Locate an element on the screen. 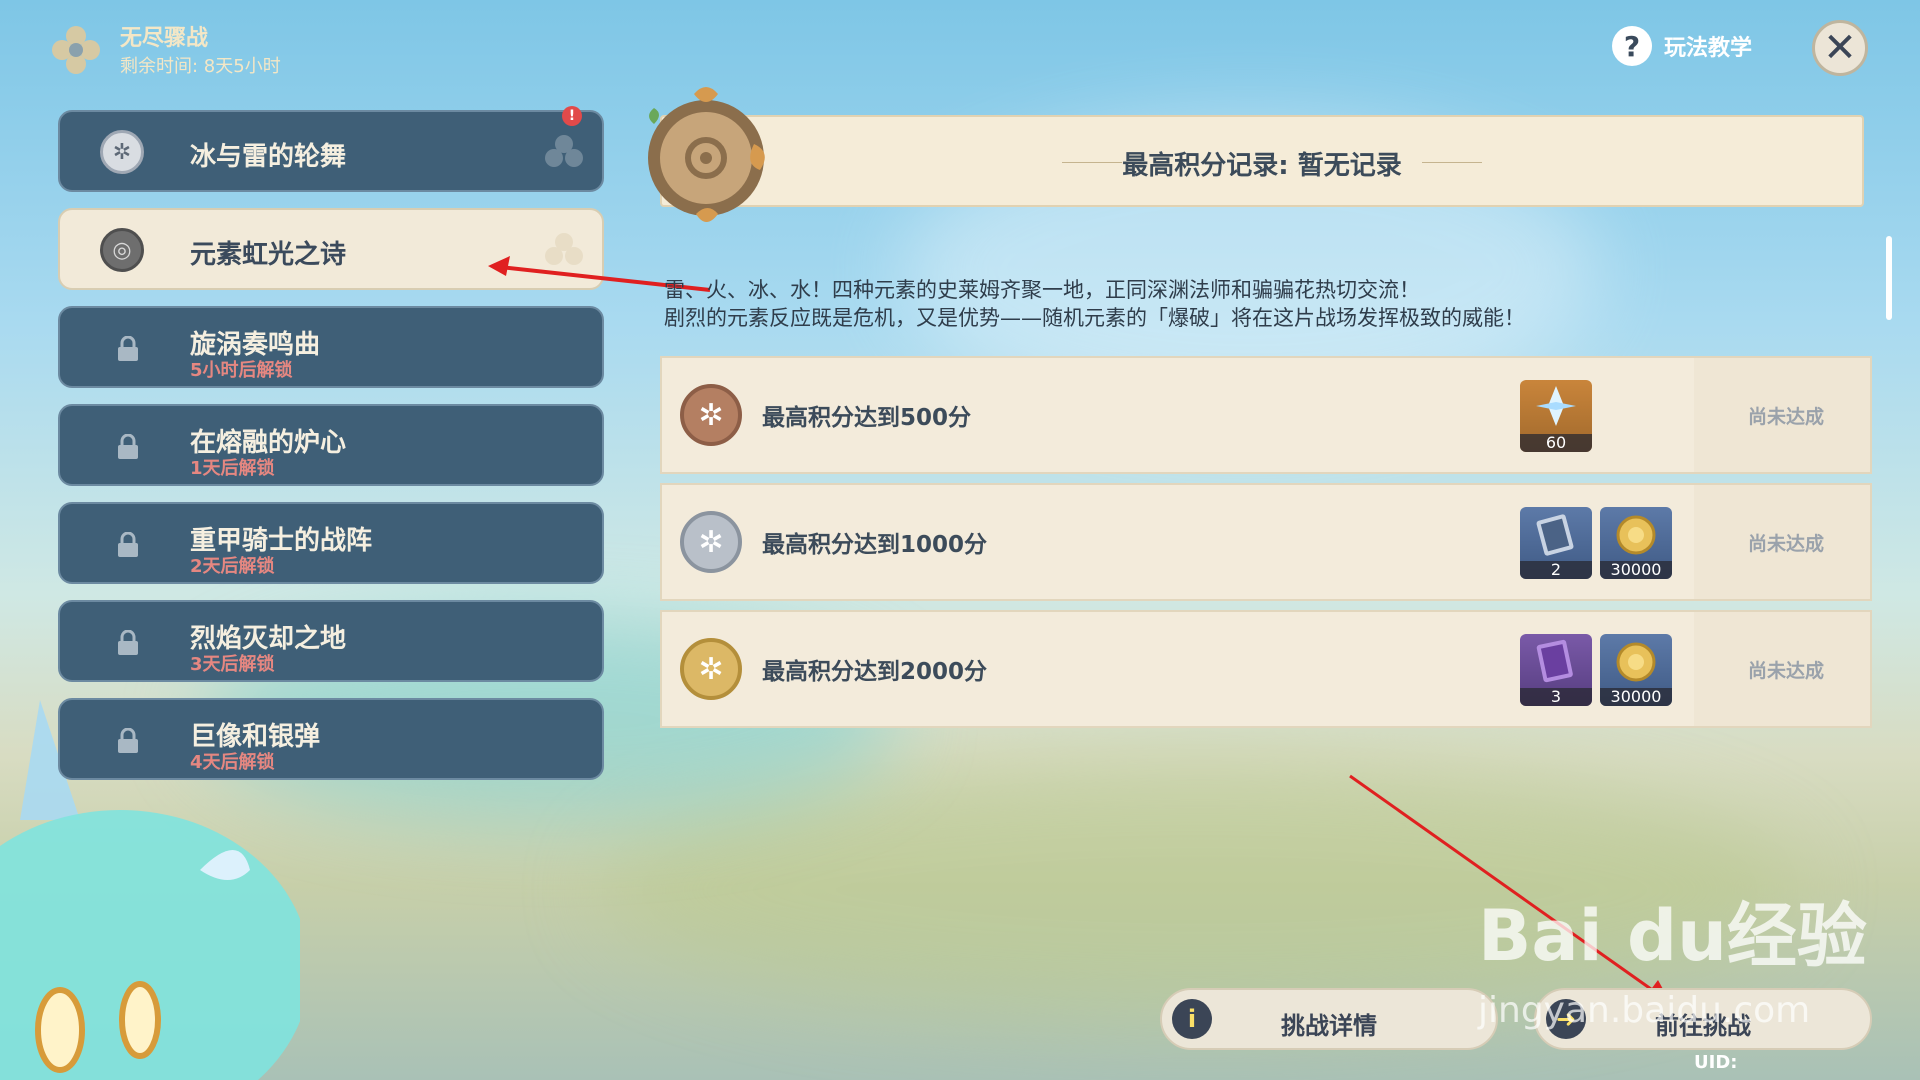 Image resolution: width=1920 pixels, height=1080 pixels. event-remaining-time: 剩余时间: 8天5小时 is located at coordinates (200, 66).